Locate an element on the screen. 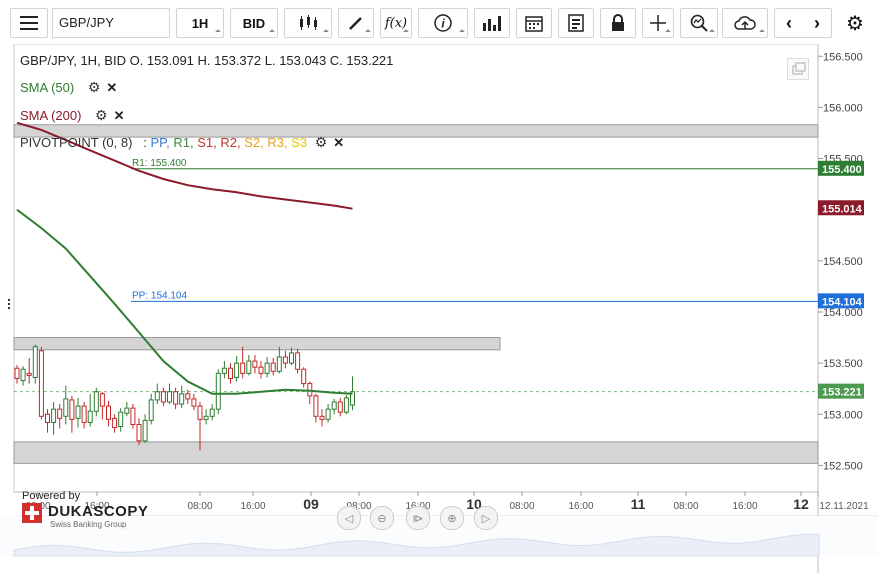 This screenshot has width=878, height=578. info-icon: i is located at coordinates (443, 23).